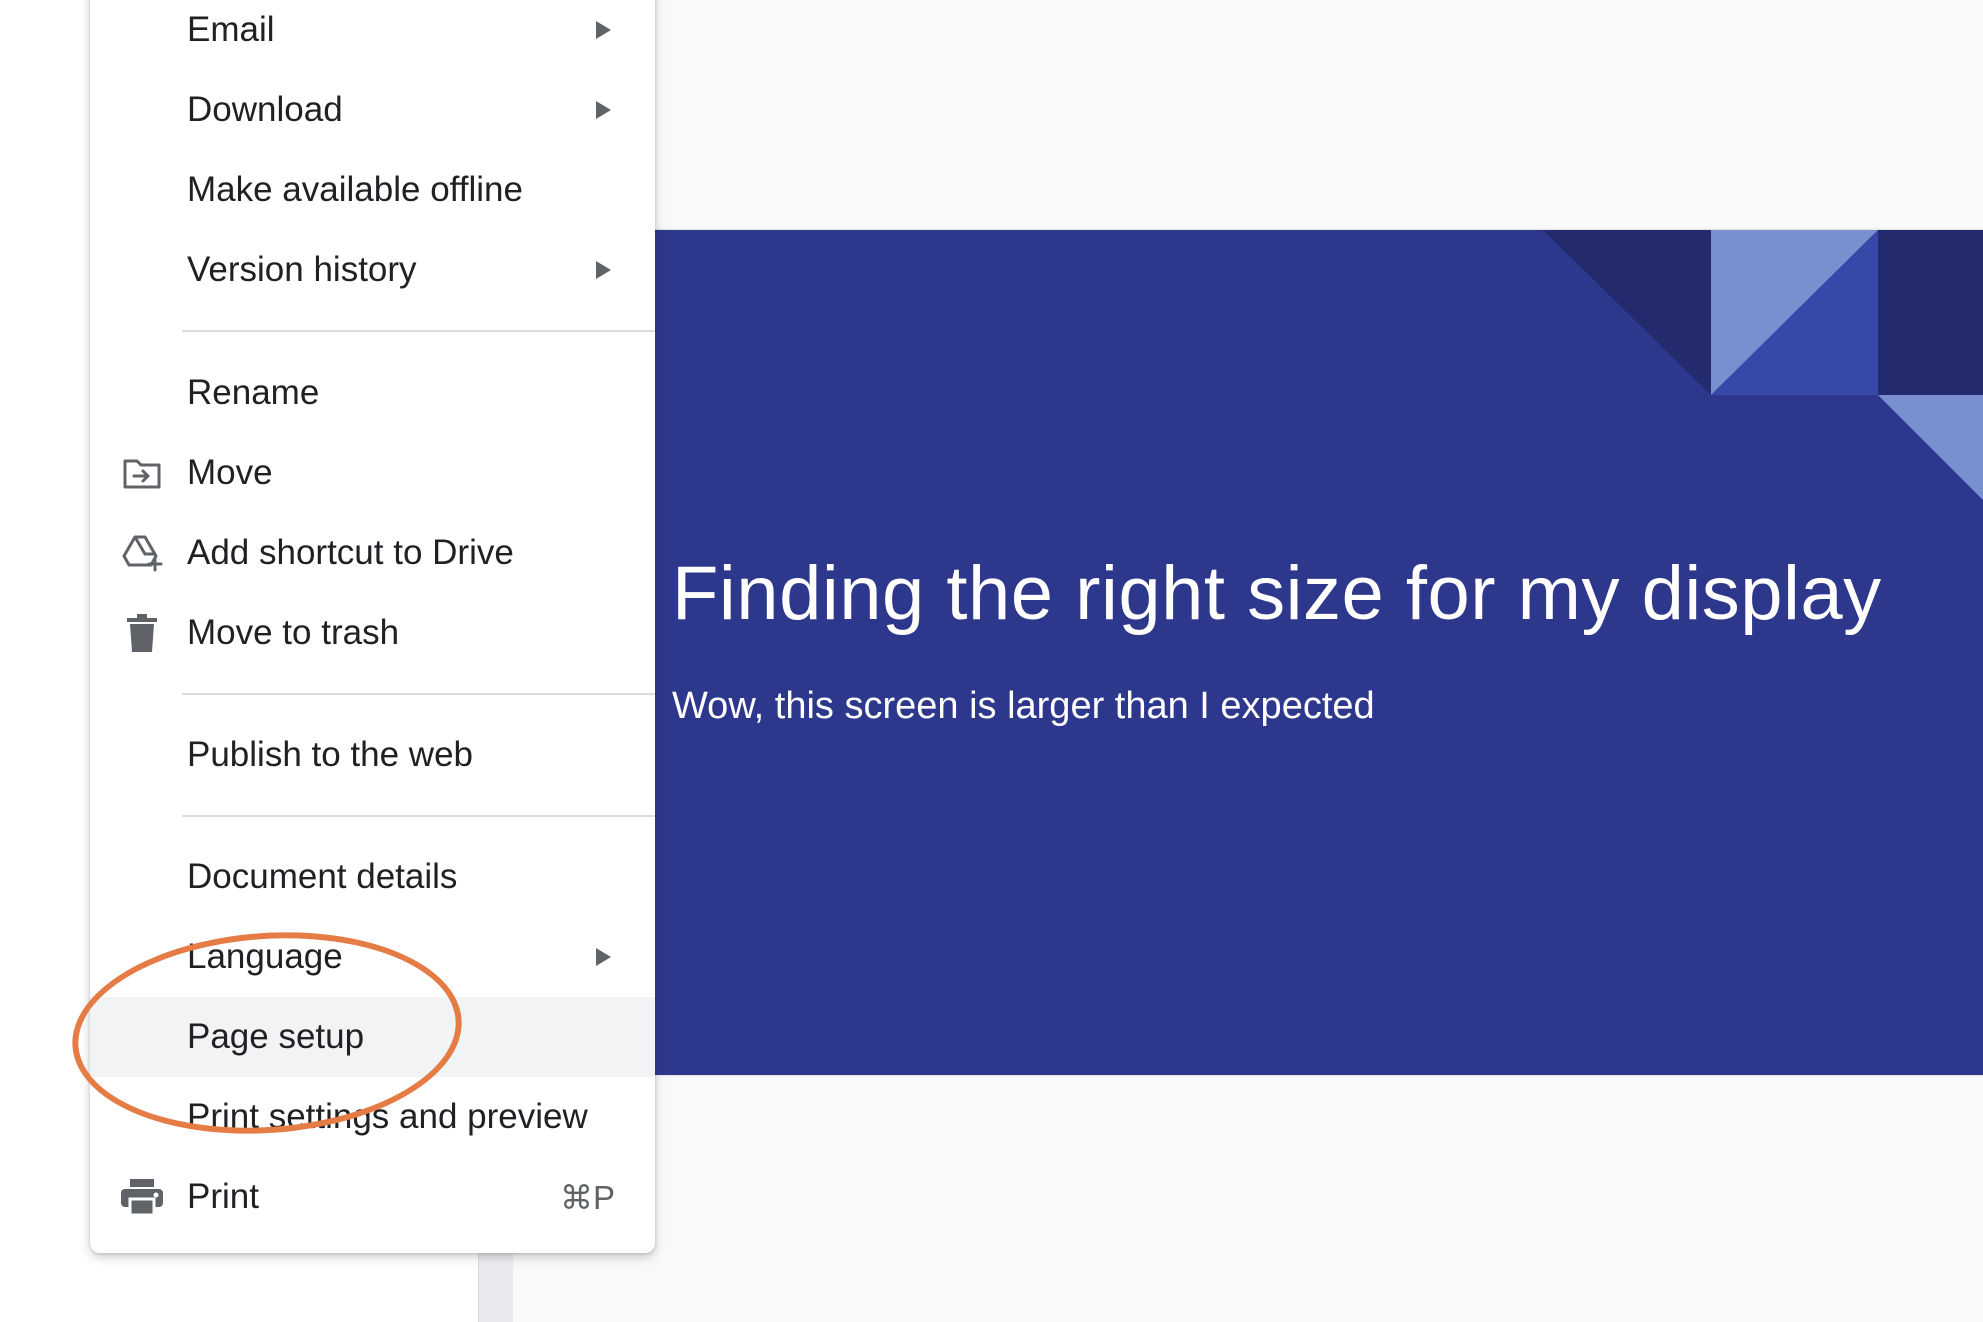 The height and width of the screenshot is (1322, 1983). I want to click on menu-item-move: Move, so click(372, 473).